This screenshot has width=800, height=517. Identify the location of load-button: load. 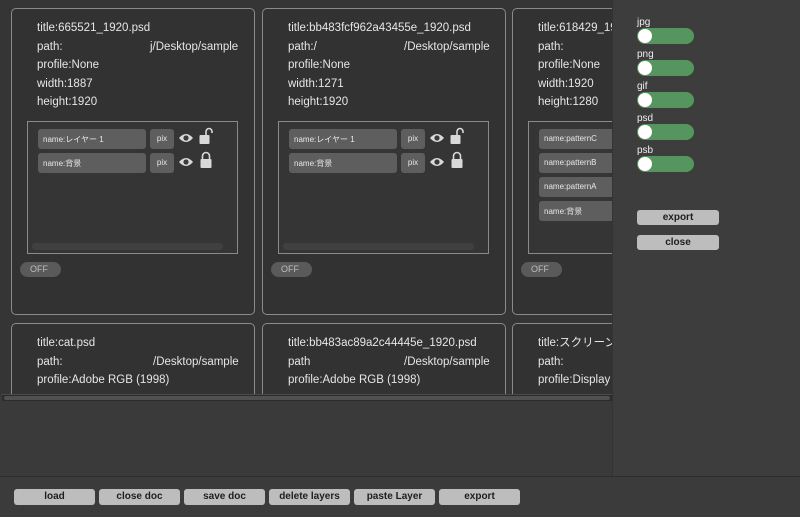
(54, 497).